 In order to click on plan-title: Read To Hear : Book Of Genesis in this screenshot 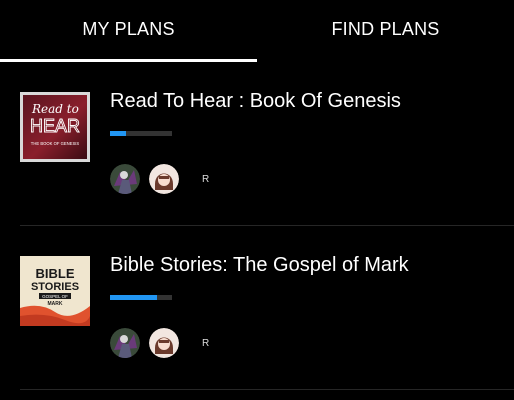, I will do `click(255, 101)`.